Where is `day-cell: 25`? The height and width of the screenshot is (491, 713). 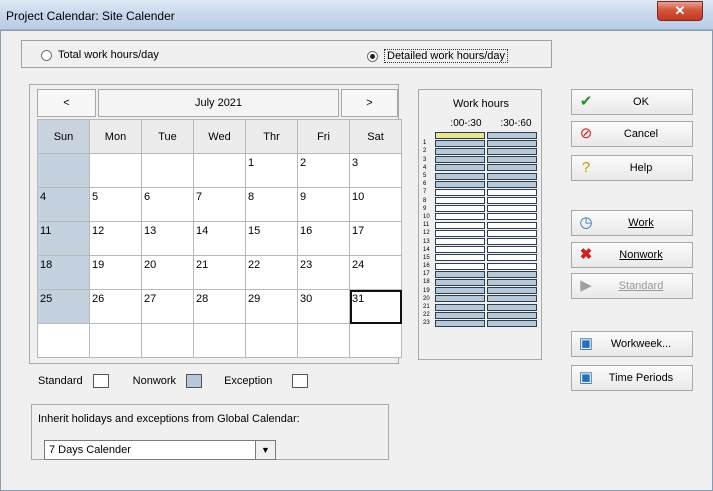 day-cell: 25 is located at coordinates (63, 306).